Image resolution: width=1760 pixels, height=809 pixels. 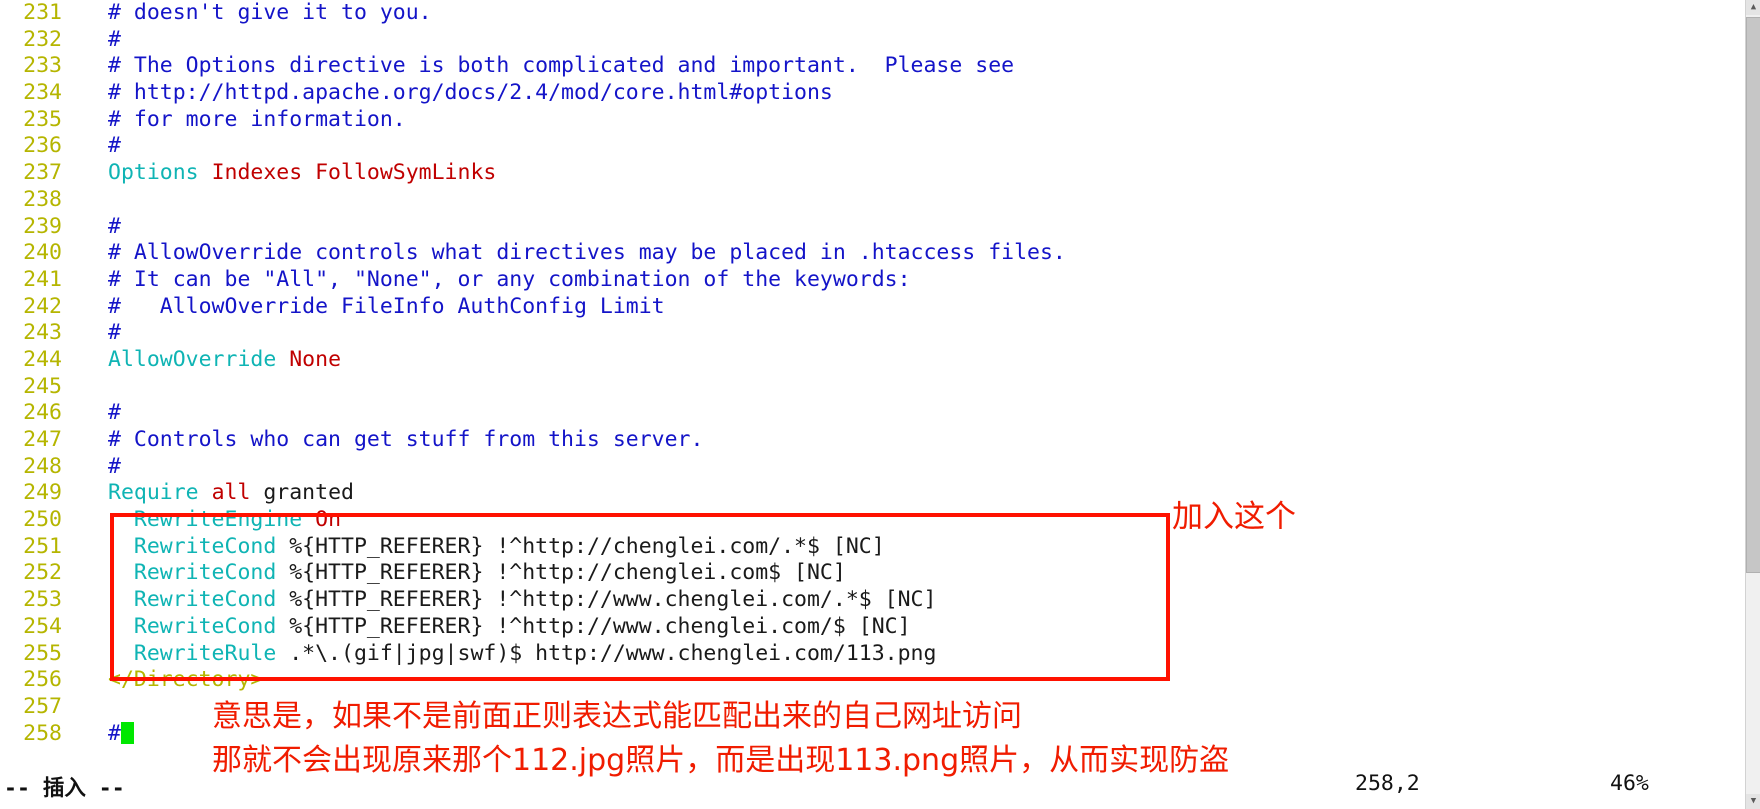 What do you see at coordinates (1753, 801) in the screenshot?
I see `scroll-down-arrow-icon: ▼` at bounding box center [1753, 801].